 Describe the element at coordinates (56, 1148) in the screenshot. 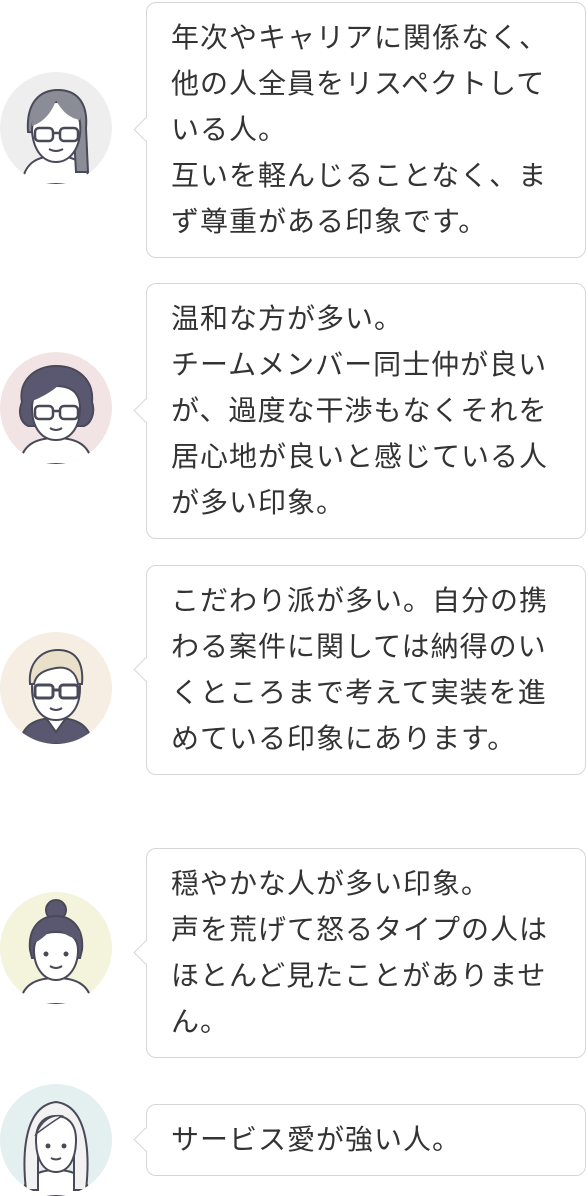

I see `woman-long-hair-icon` at that location.